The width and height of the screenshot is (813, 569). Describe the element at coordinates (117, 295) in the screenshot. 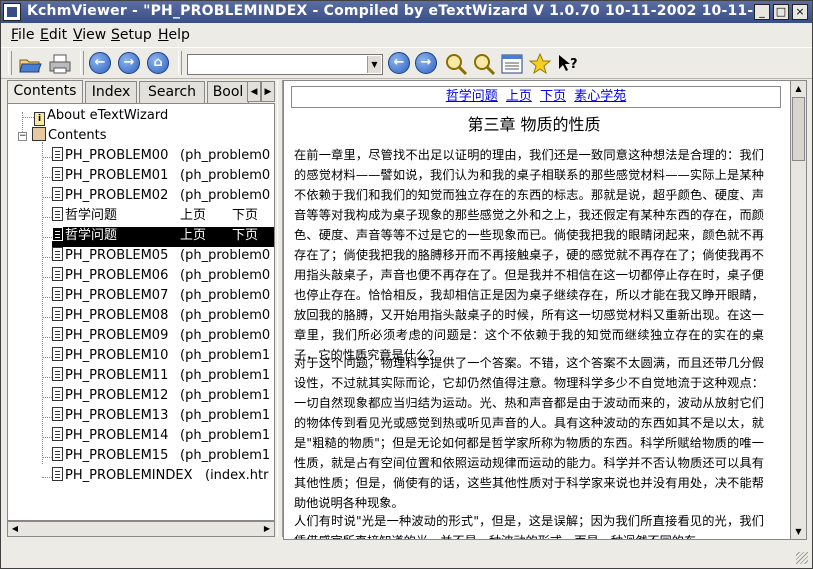

I see `tree-item-label: PH_PROBLEM07` at that location.